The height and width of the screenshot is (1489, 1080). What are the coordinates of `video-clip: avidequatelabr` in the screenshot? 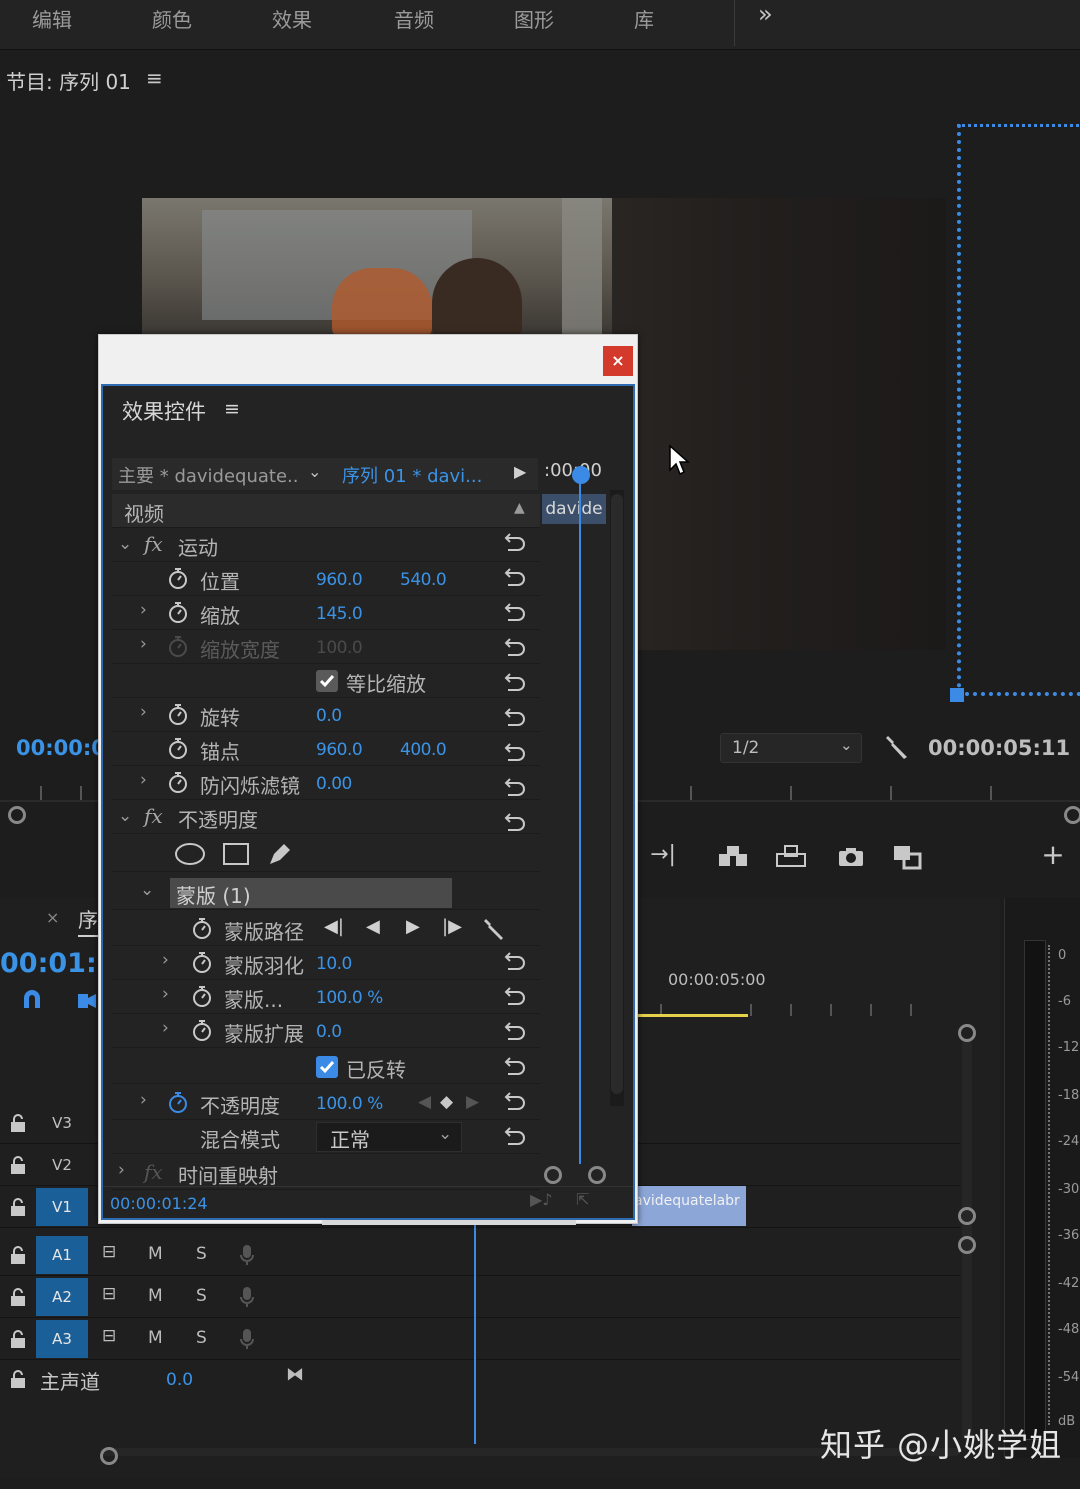 It's located at (689, 1206).